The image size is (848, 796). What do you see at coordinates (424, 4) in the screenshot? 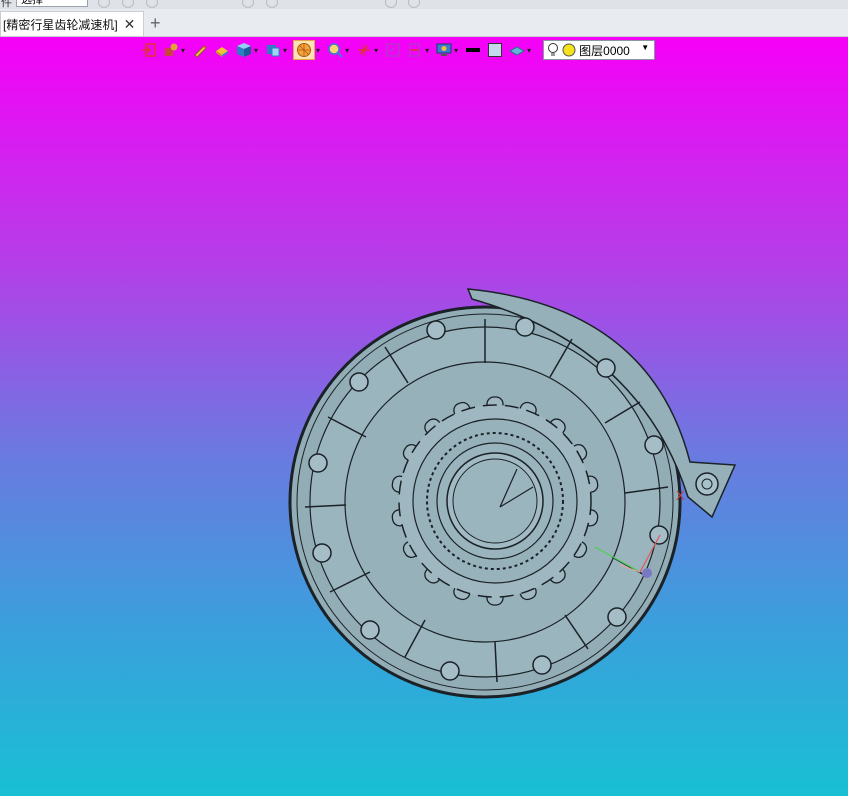
I see `top-toolbar-strip: 件 选择` at bounding box center [424, 4].